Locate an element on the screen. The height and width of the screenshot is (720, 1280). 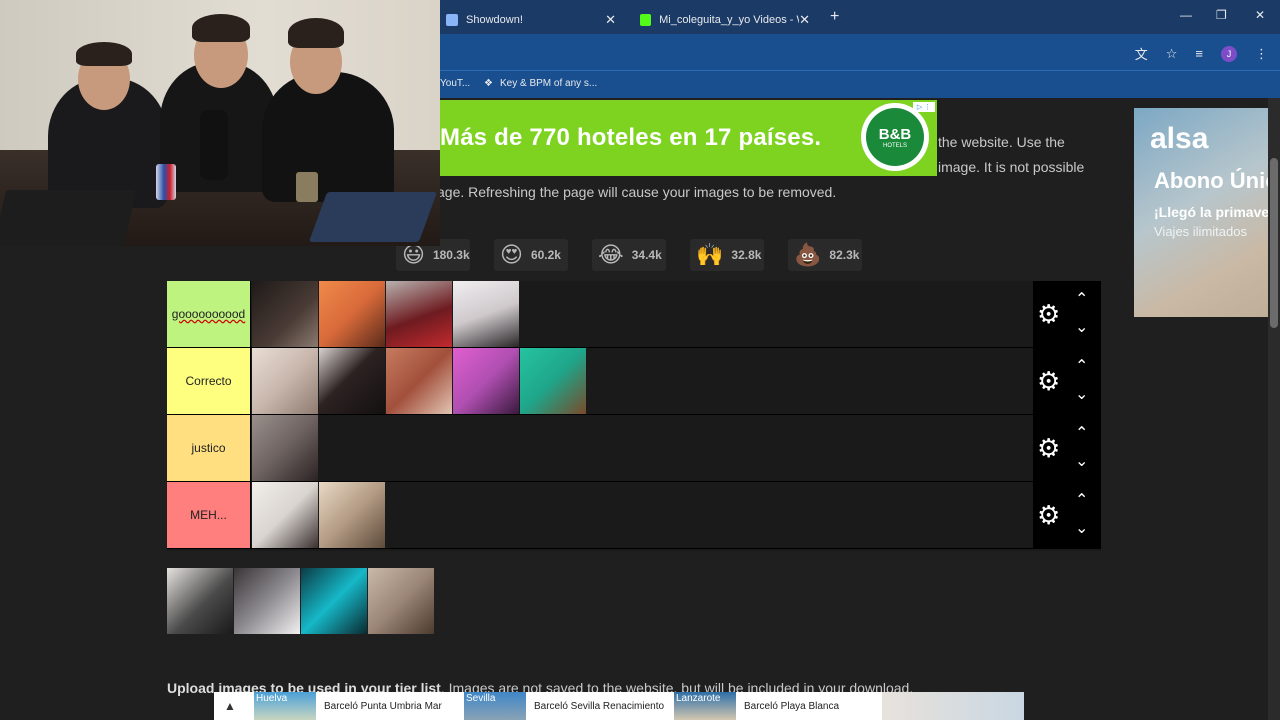
tier-row: Correcto ⚙ ⌃ ⌄ is located at coordinates (634, 381).